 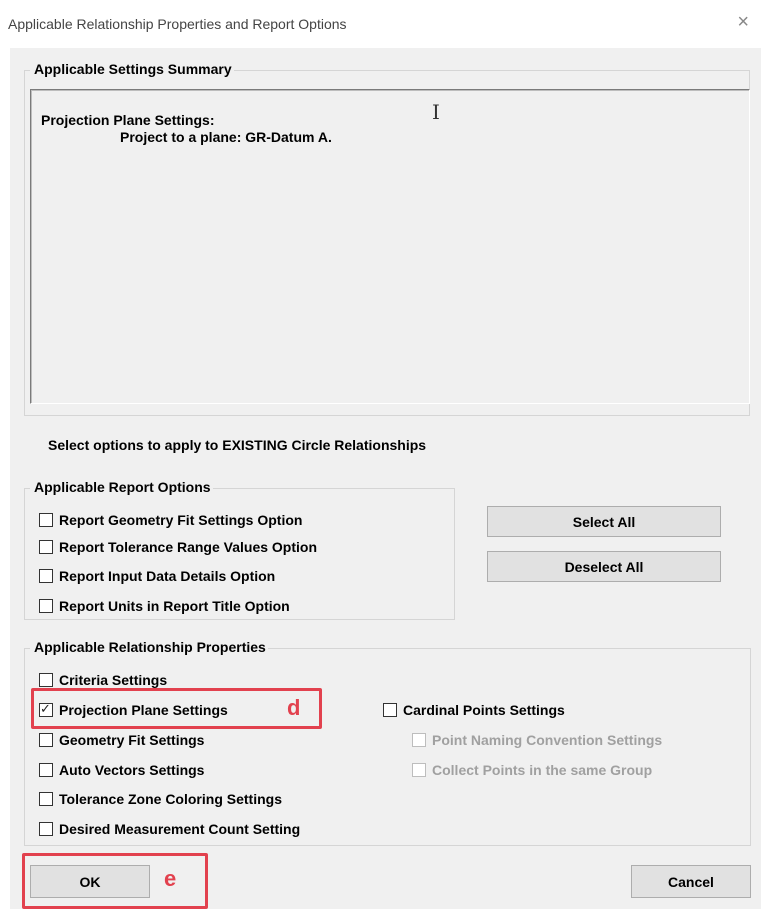 What do you see at coordinates (128, 120) in the screenshot?
I see `summary-line-1: Projection Plane Settings:` at bounding box center [128, 120].